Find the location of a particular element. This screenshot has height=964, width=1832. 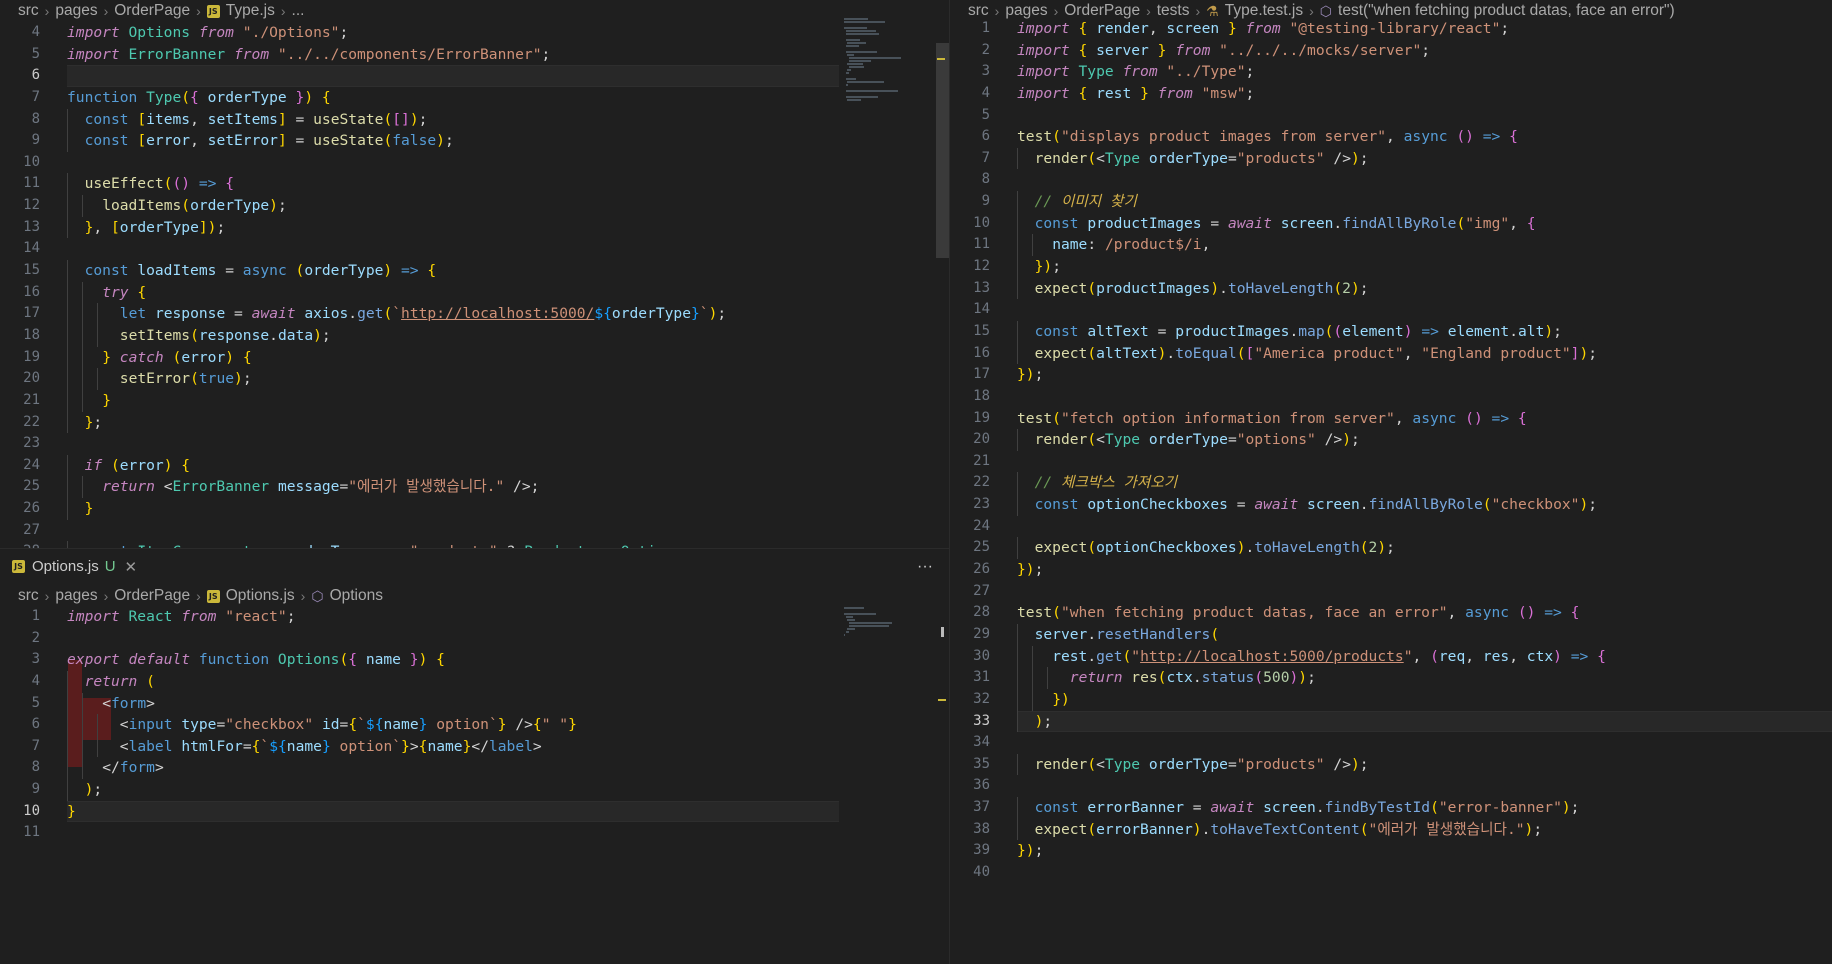

code-line: 4 import Options from "./Options"; is located at coordinates (474, 33).